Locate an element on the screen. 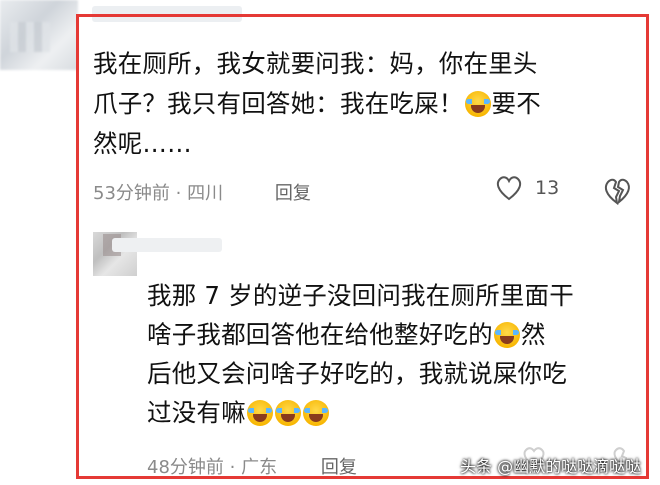  comment-location: 四川 is located at coordinates (205, 193).